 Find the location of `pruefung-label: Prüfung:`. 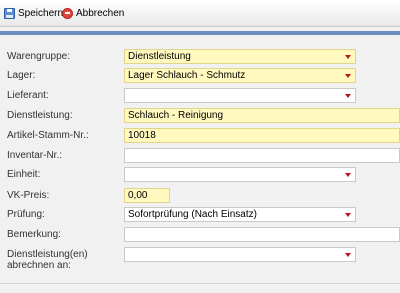

pruefung-label: Prüfung: is located at coordinates (26, 214).